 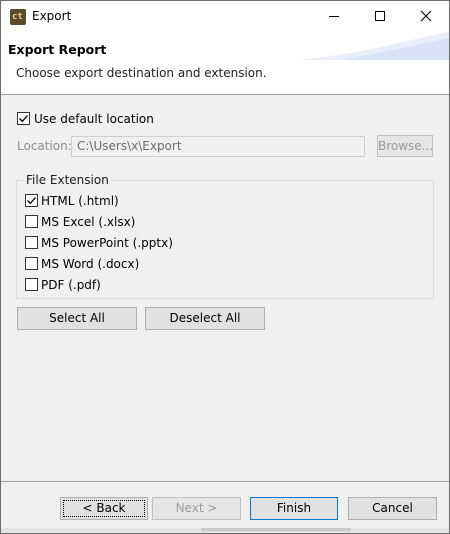 I want to click on use-default-location-label: Use default location, so click(x=94, y=119).